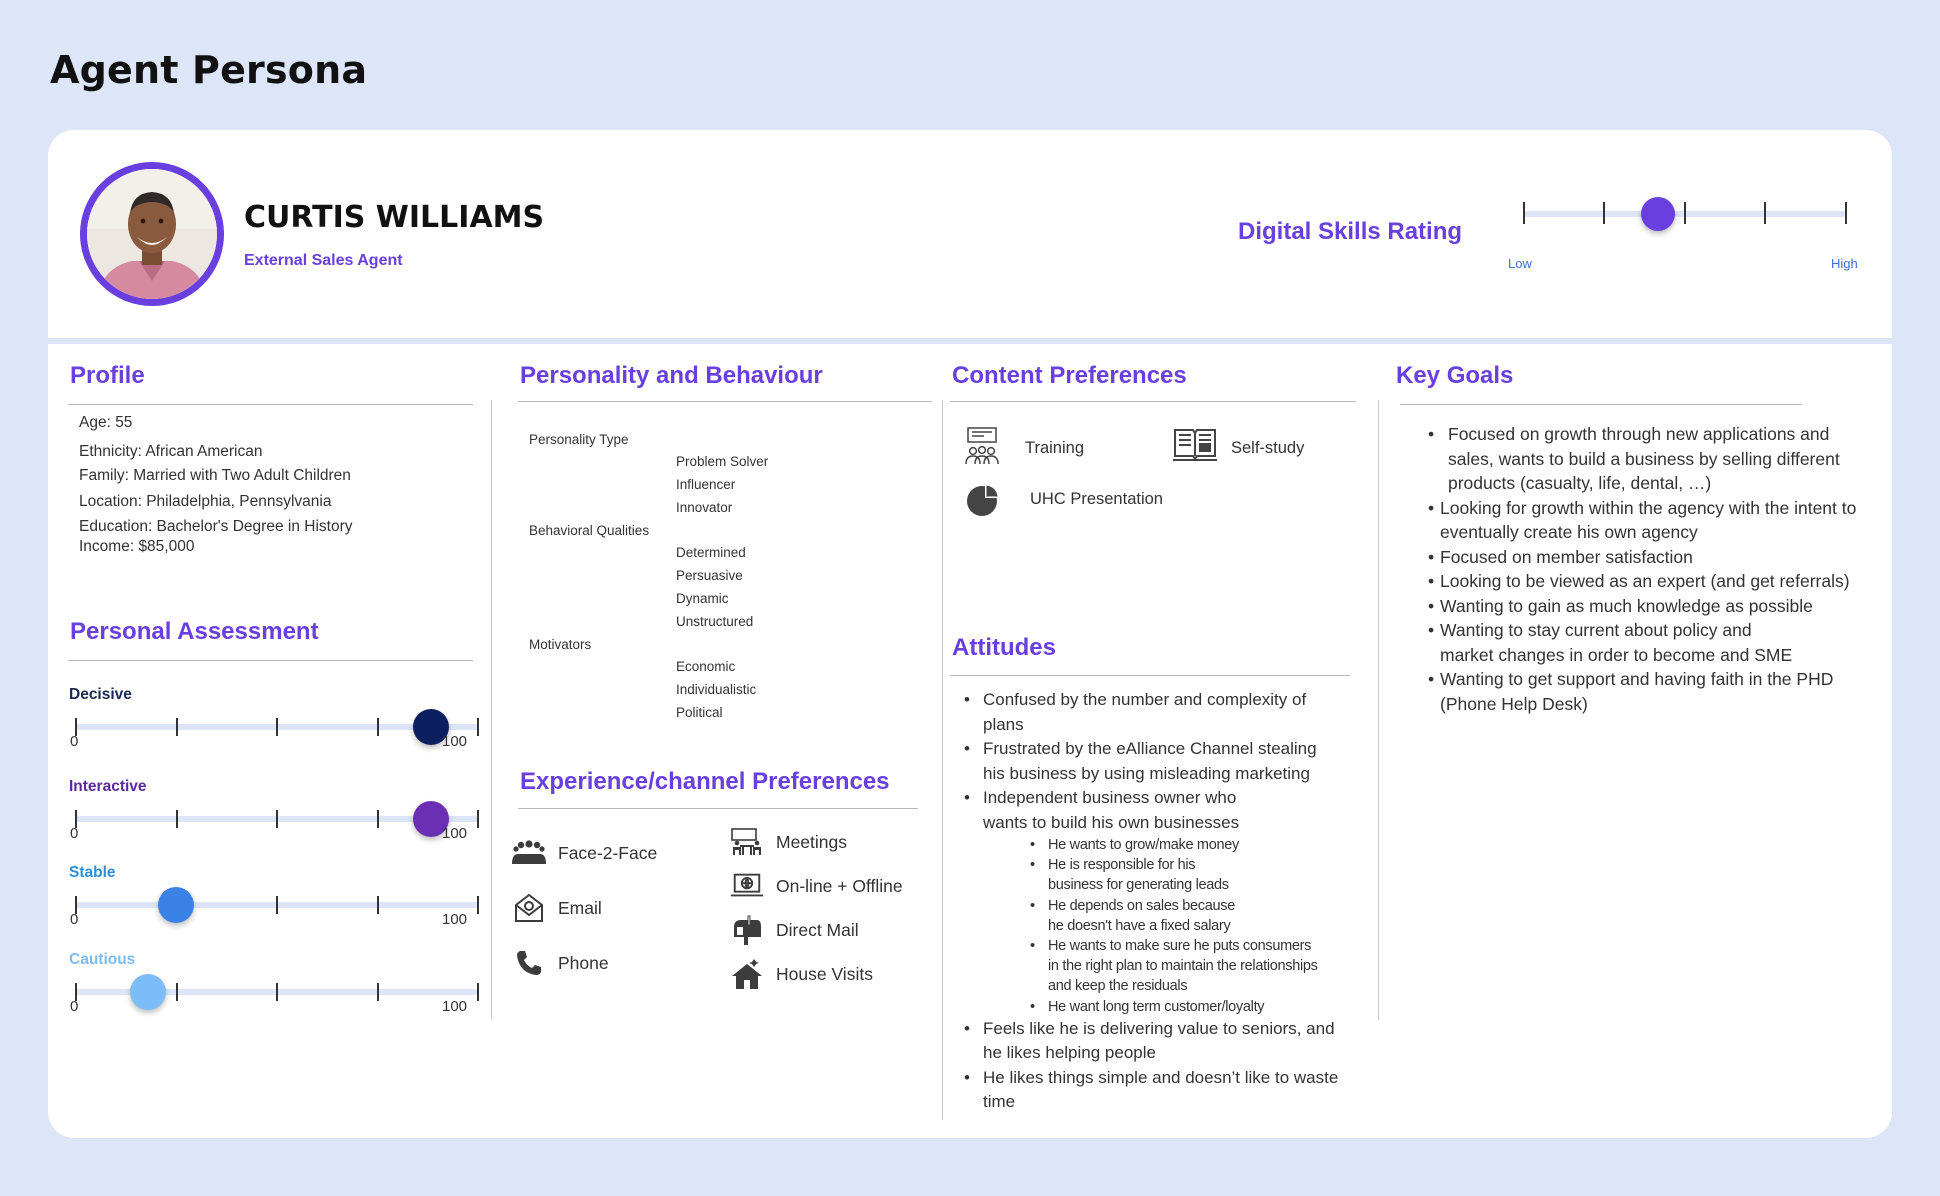  I want to click on content-label: UHC Presentation, so click(1096, 499).